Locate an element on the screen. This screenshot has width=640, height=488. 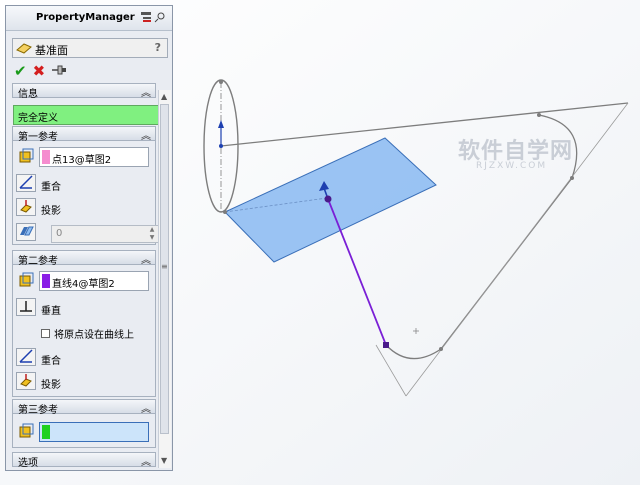
first-reference-header: 第一参考 ︽ is located at coordinates (84, 134).